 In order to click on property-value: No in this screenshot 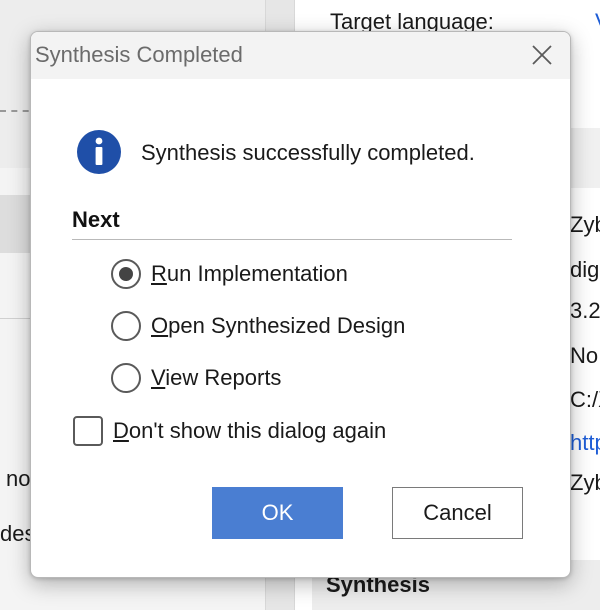, I will do `click(584, 355)`.